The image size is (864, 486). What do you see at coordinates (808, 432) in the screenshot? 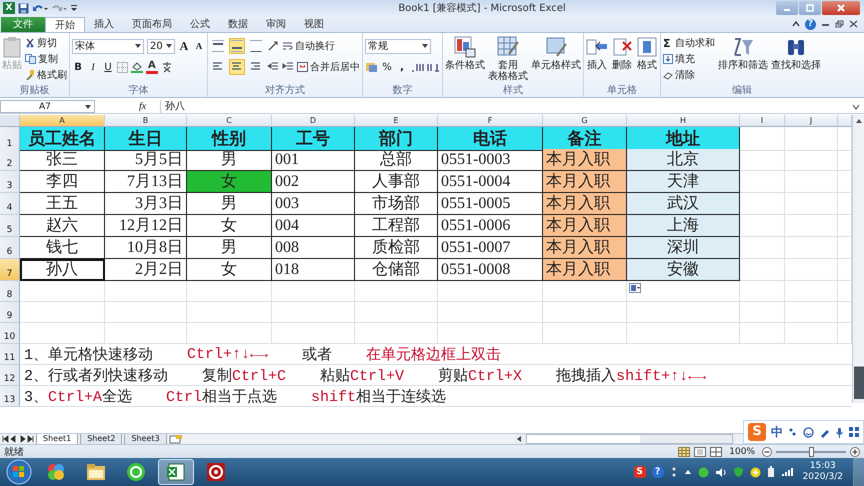
I see `smiley-icon` at bounding box center [808, 432].